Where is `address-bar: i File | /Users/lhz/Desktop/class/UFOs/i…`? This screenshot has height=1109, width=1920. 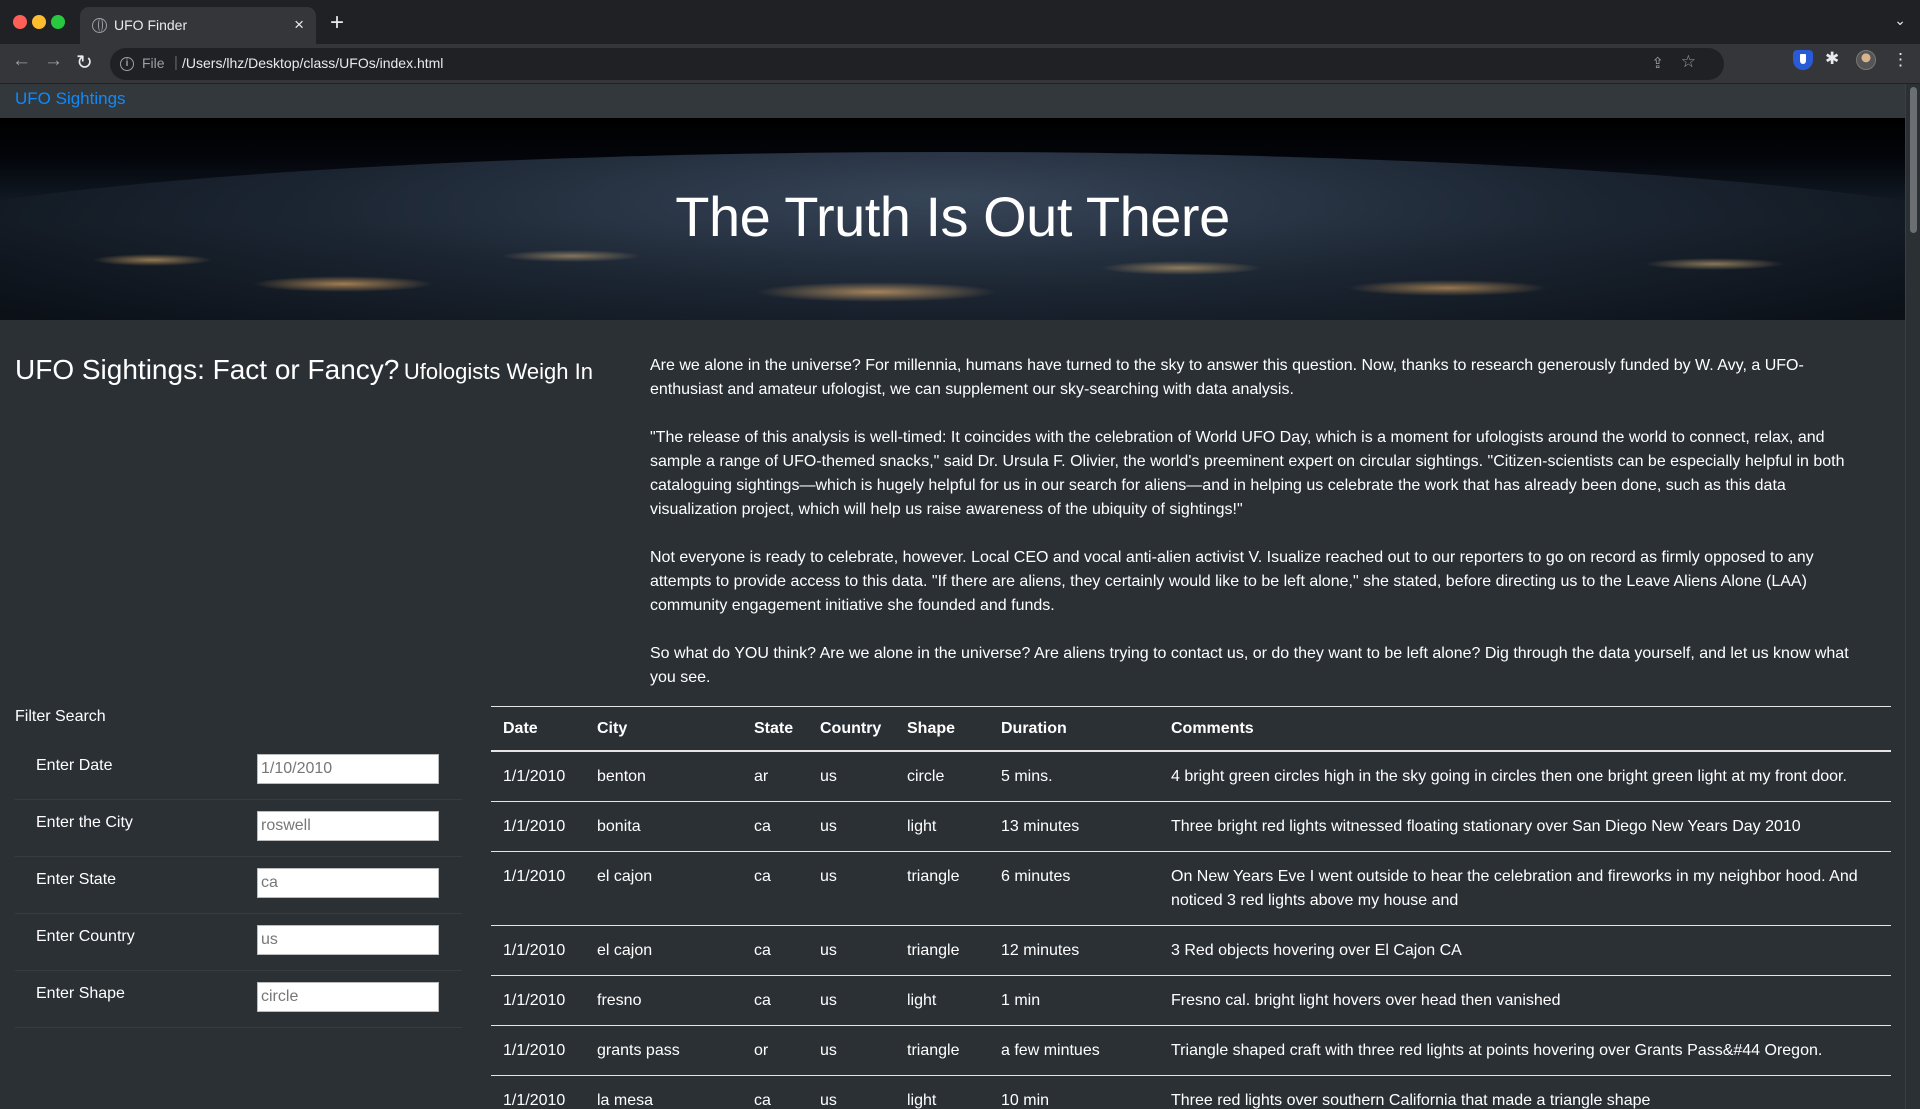 address-bar: i File | /Users/lhz/Desktop/class/UFOs/i… is located at coordinates (917, 64).